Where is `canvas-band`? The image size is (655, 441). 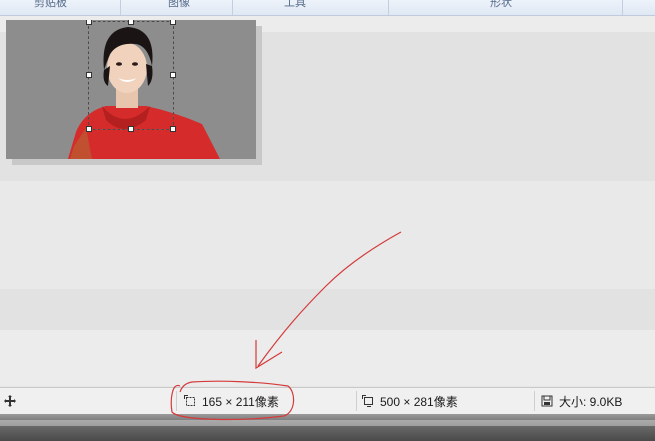 canvas-band is located at coordinates (327, 358).